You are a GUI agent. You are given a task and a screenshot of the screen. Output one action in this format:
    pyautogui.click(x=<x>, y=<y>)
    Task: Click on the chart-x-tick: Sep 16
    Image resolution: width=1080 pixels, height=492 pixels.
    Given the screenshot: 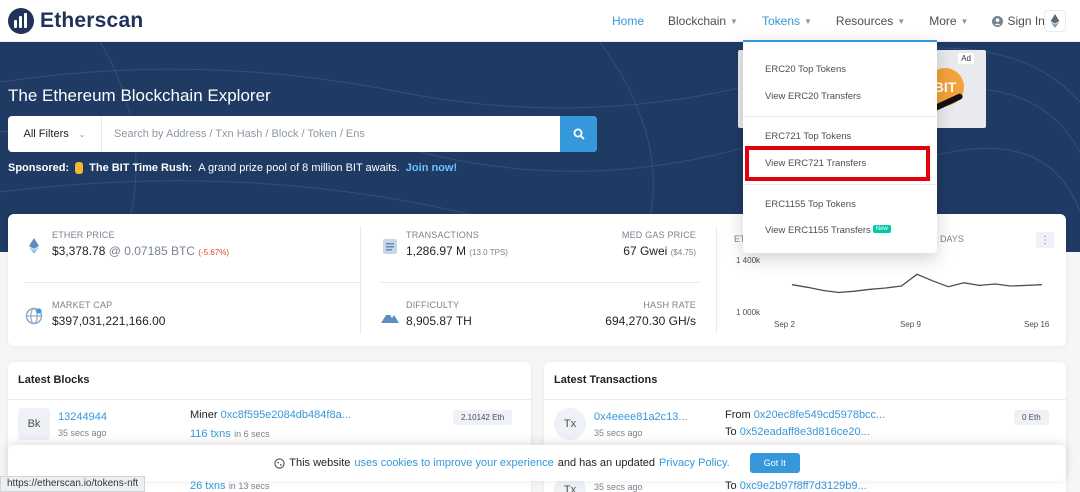 What is the action you would take?
    pyautogui.click(x=1037, y=324)
    